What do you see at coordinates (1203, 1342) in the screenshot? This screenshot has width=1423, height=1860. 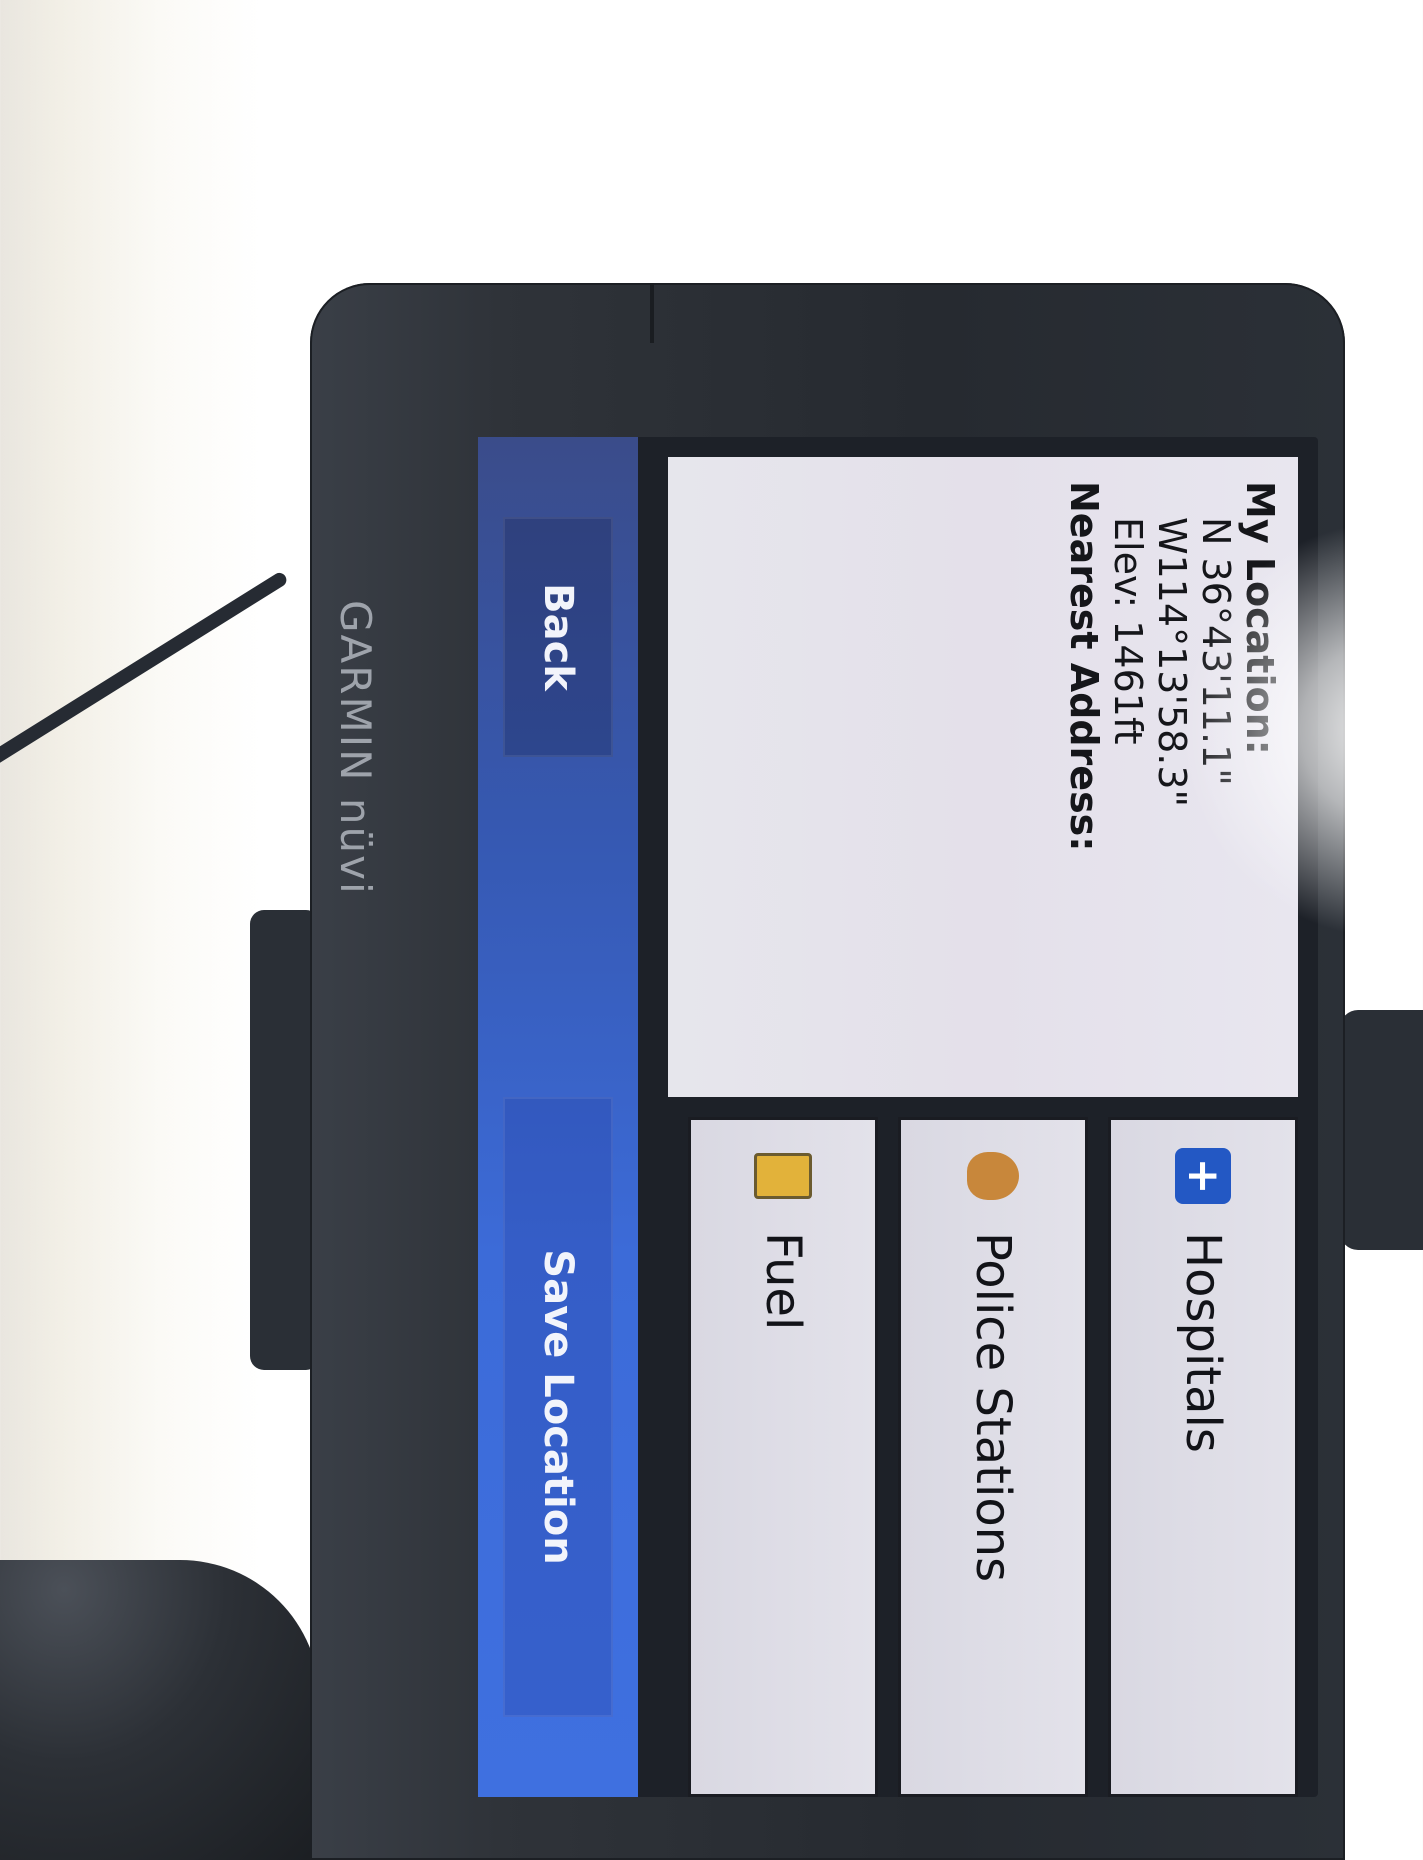 I see `poi-label-hospitals: Hospitals` at bounding box center [1203, 1342].